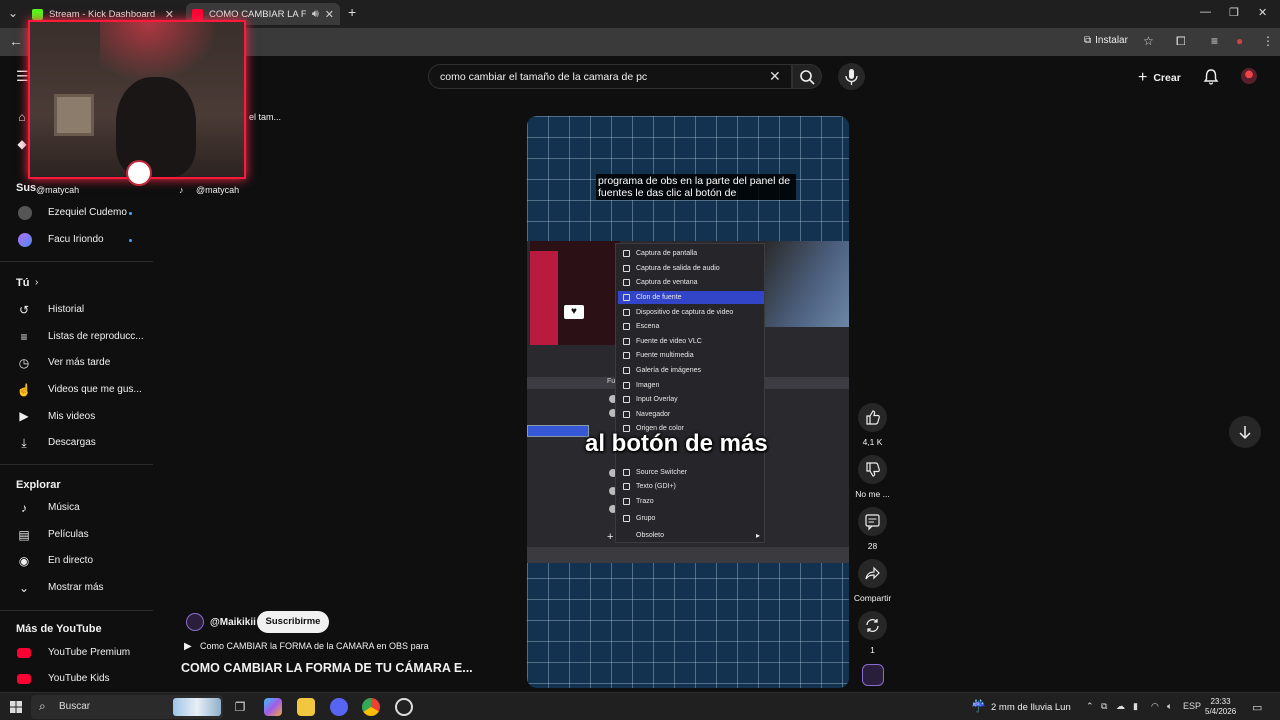 The image size is (1280, 720). What do you see at coordinates (626, 399) in the screenshot?
I see `gamepad-icon` at bounding box center [626, 399].